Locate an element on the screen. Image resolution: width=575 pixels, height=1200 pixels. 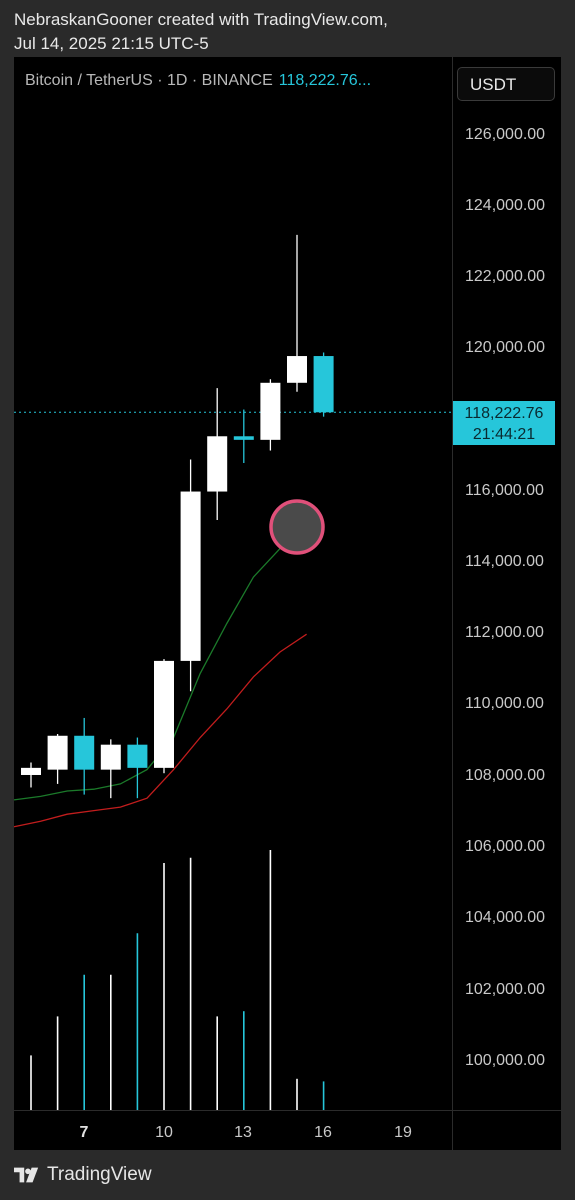
brand-name: TradingView is located at coordinates (99, 1174).